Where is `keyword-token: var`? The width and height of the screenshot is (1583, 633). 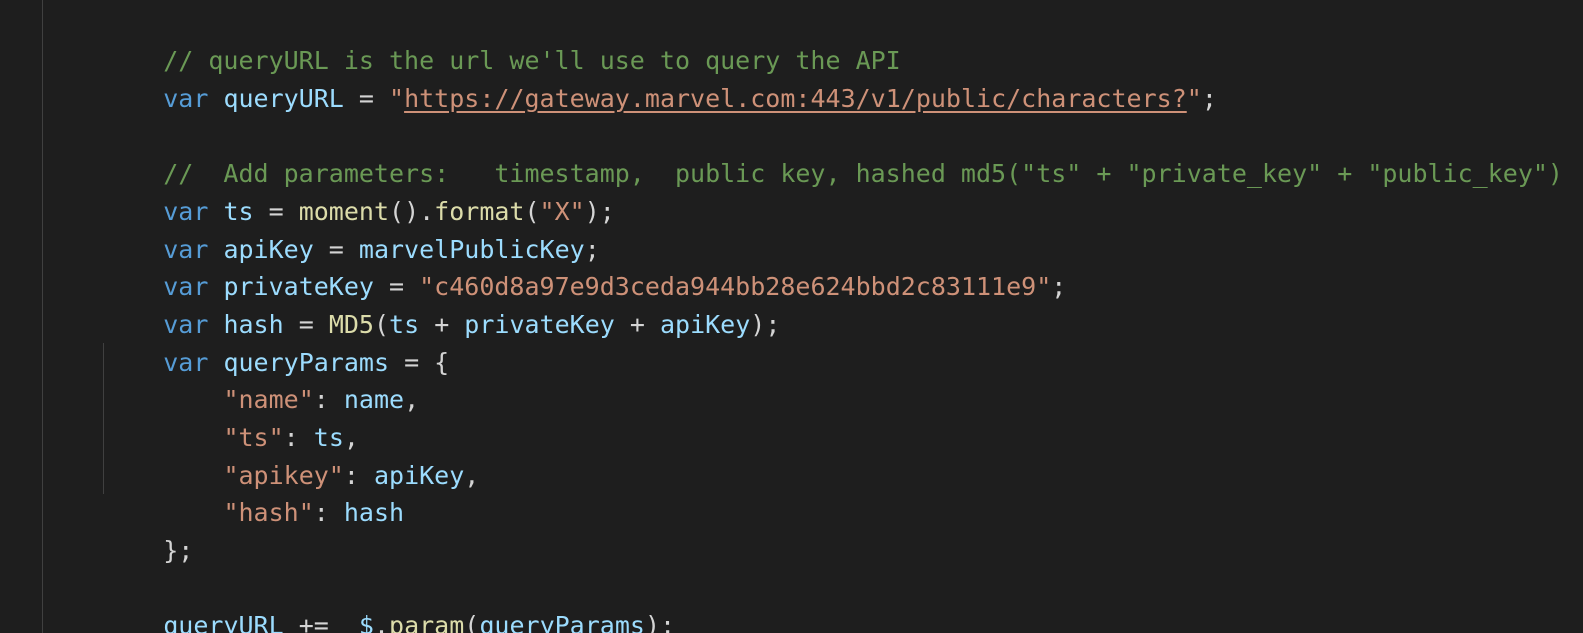 keyword-token: var is located at coordinates (186, 98).